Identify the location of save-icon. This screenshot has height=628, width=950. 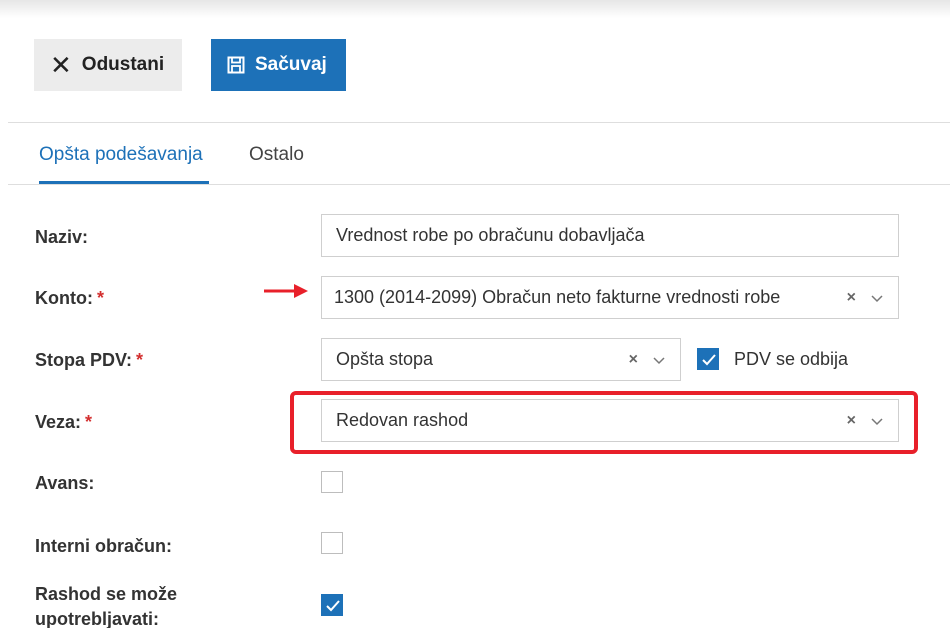
(236, 65).